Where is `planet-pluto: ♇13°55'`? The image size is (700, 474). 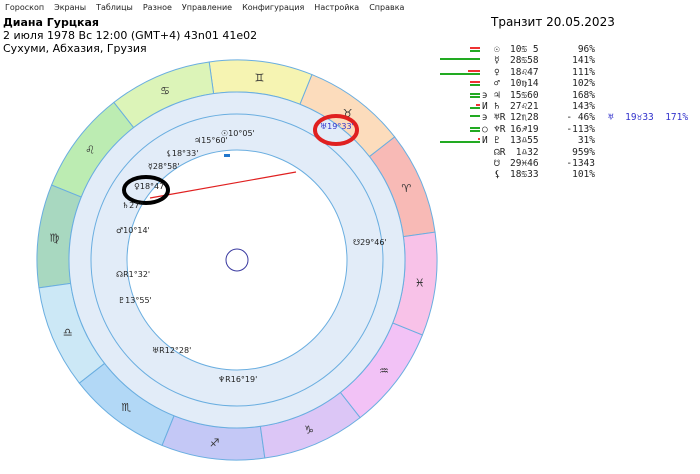
planet-pluto: ♇13°55' is located at coordinates (135, 300).